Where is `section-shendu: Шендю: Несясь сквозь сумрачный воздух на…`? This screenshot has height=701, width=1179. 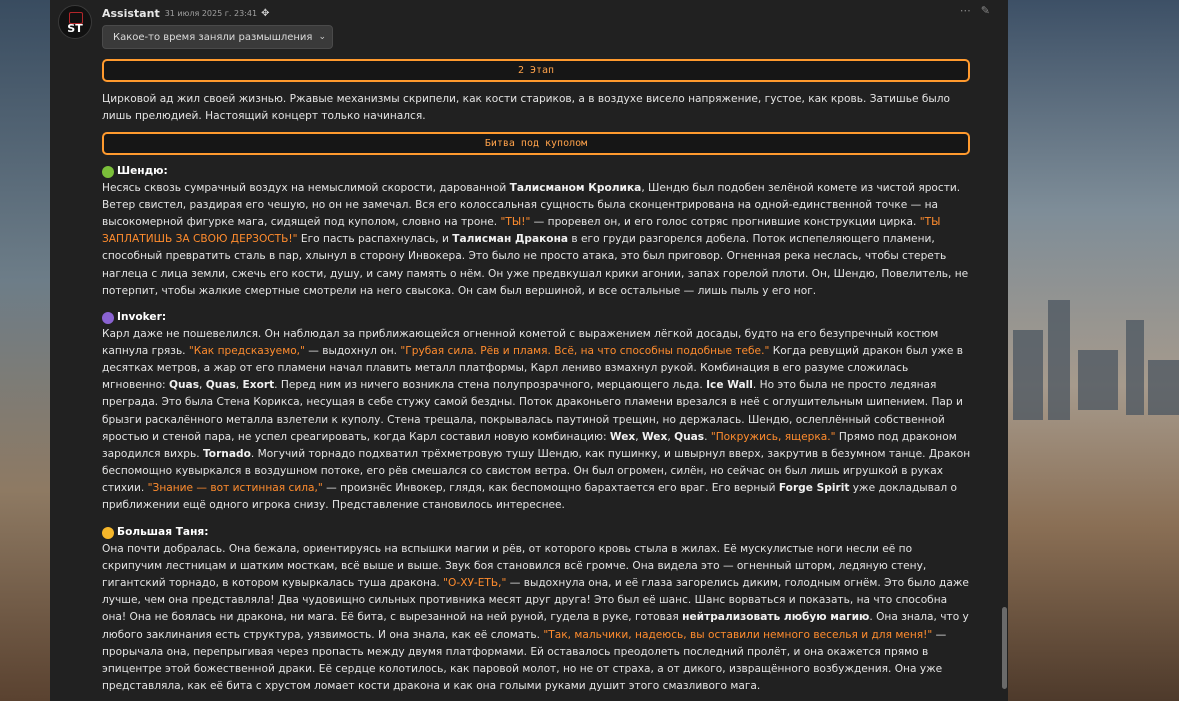 section-shendu: Шендю: Несясь сквозь сумрачный воздух на… is located at coordinates (537, 231).